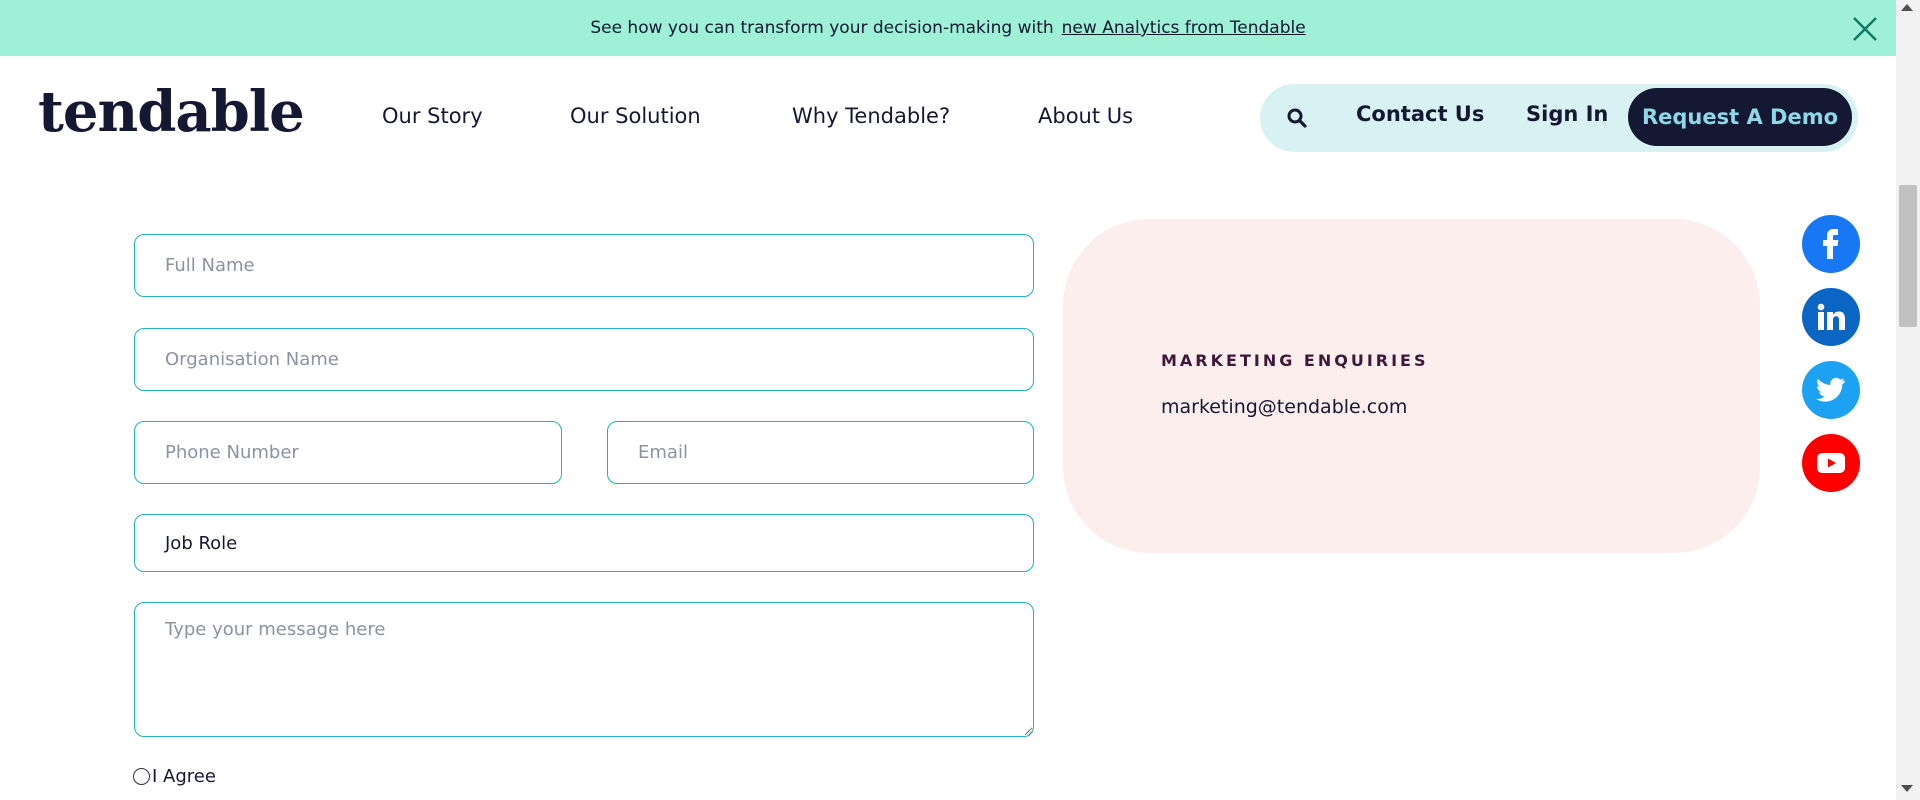 This screenshot has height=800, width=1920. Describe the element at coordinates (1295, 360) in the screenshot. I see `marketing-enquiries-title: MARKETING ENQUIRIES` at that location.